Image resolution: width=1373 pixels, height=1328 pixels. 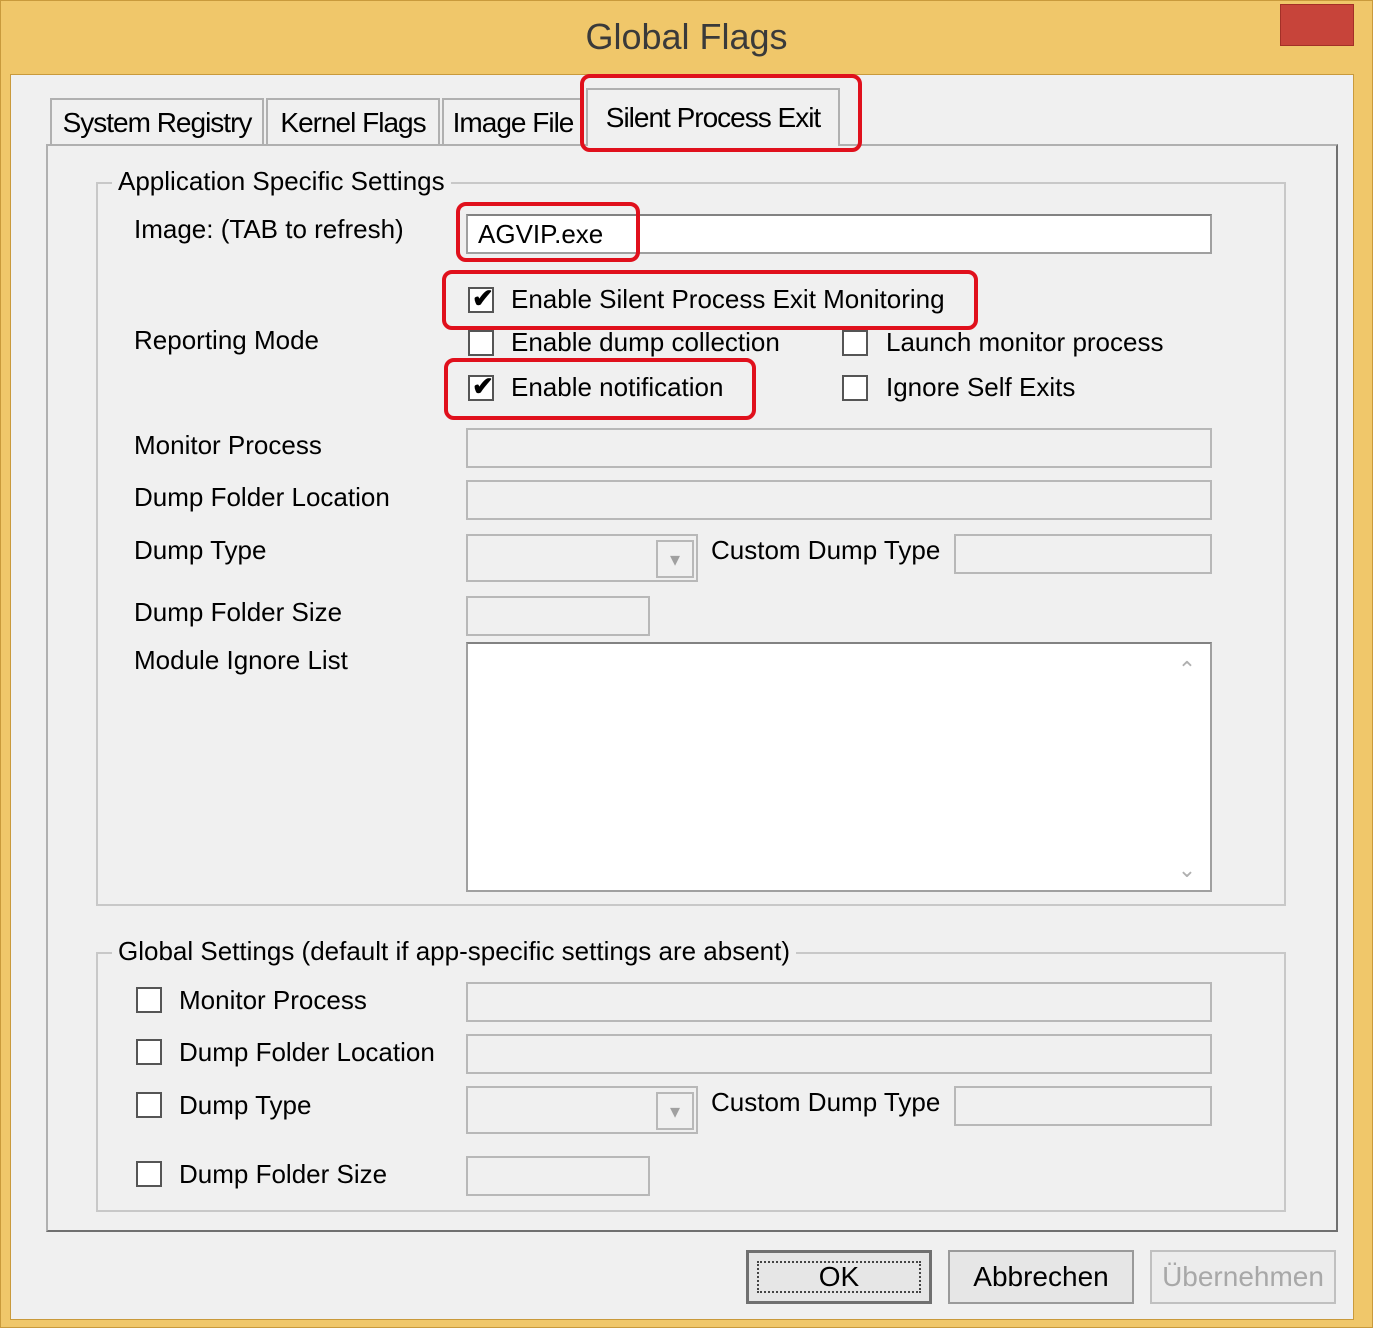 I want to click on tab-label: Kernel Flags, so click(x=353, y=122).